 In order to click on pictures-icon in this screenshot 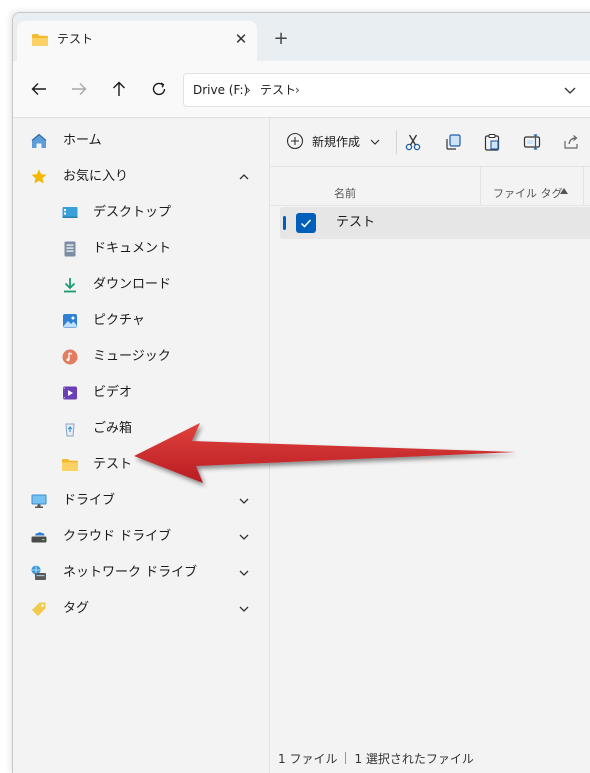, I will do `click(70, 321)`.